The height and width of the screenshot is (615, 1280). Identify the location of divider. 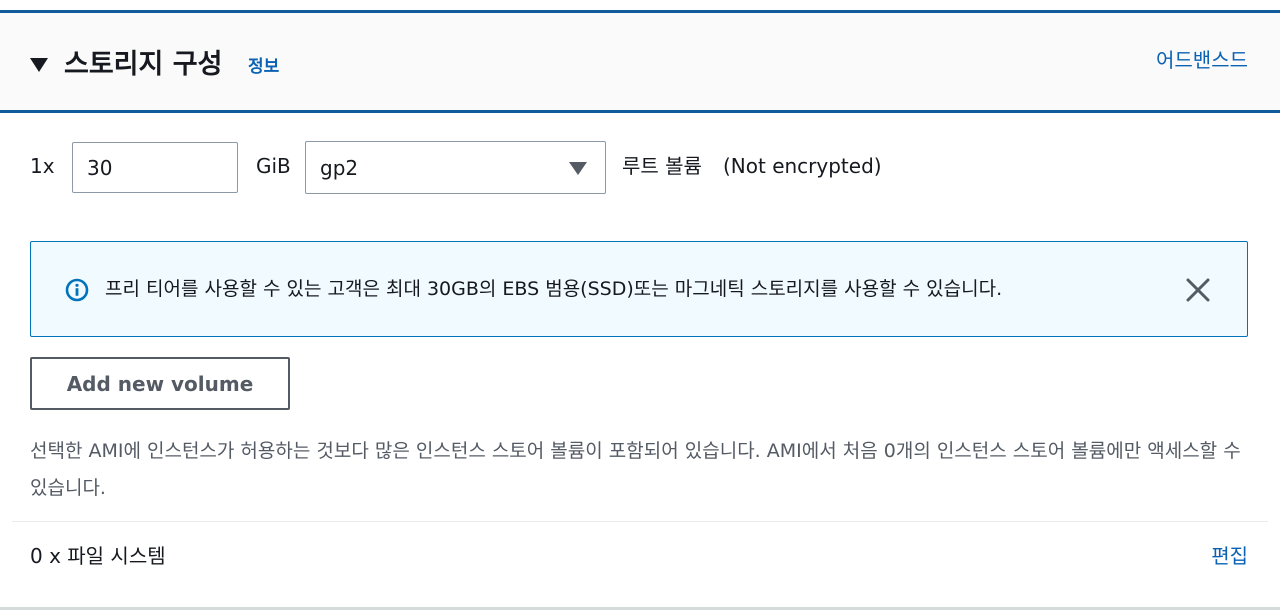
(640, 521).